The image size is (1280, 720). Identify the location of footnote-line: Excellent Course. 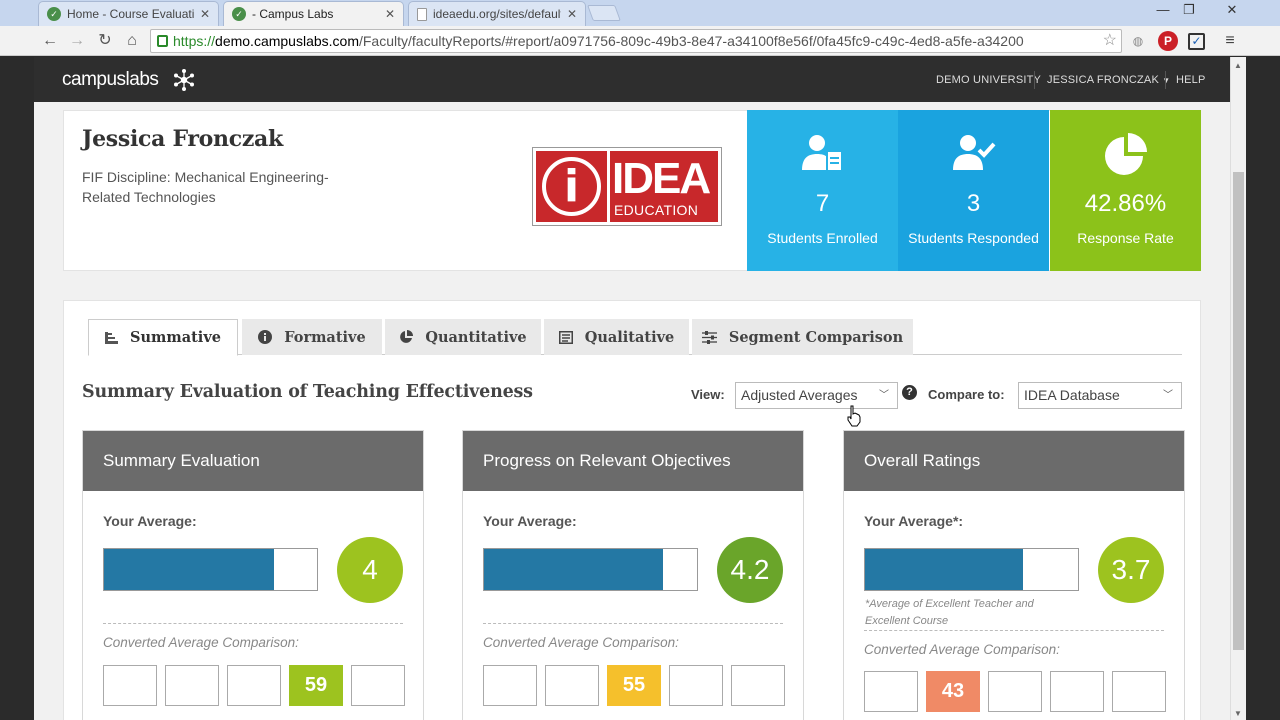
(907, 621).